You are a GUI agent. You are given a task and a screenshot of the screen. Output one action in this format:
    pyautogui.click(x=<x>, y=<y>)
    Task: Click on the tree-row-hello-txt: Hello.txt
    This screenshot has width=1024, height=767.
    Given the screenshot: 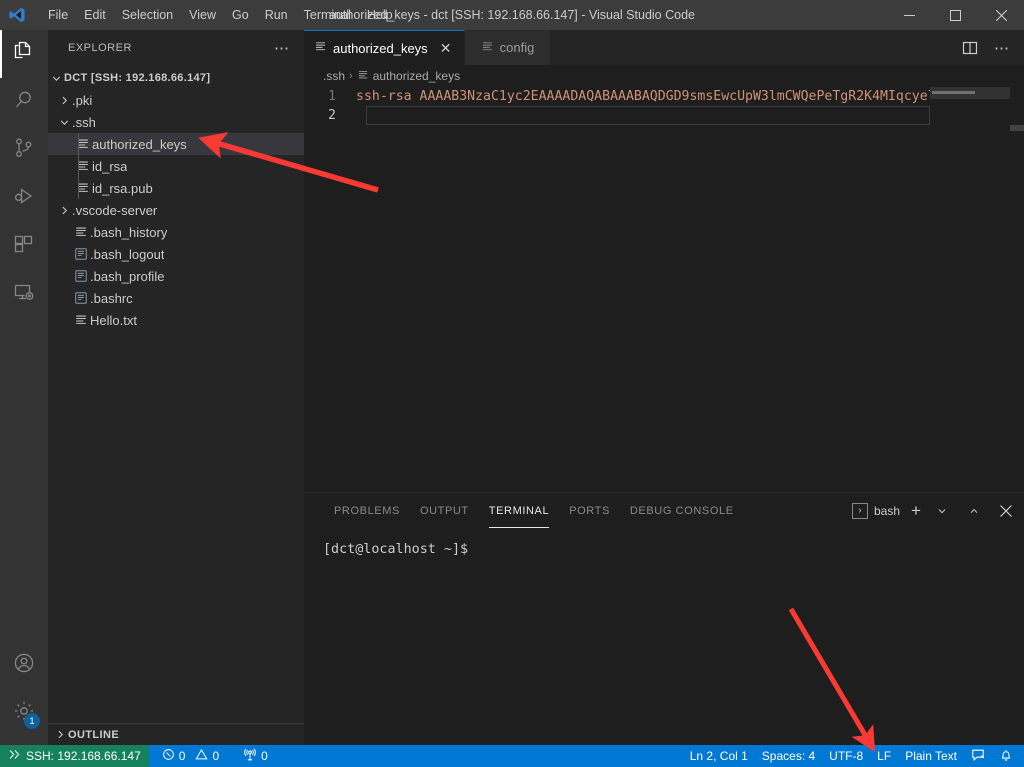 What is the action you would take?
    pyautogui.click(x=176, y=320)
    